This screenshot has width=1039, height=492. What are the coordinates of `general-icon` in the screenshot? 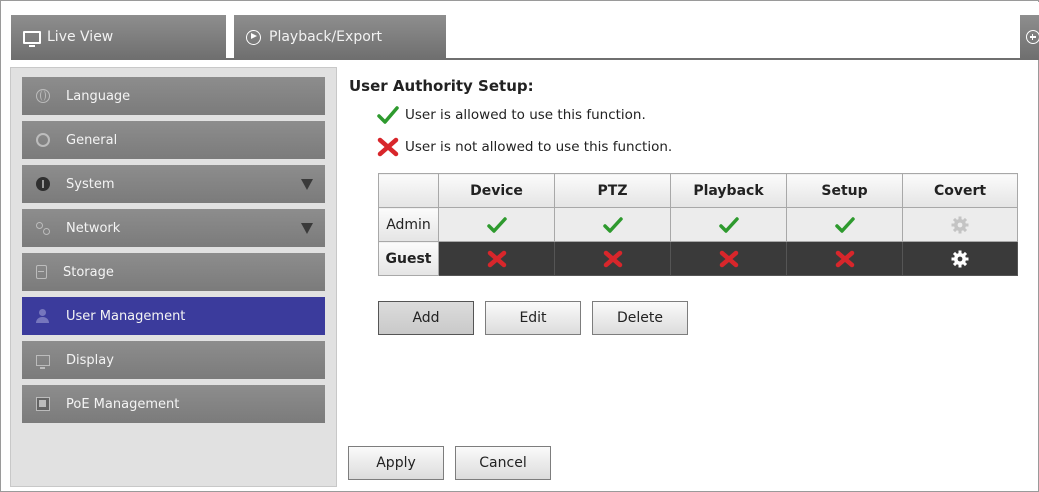 It's located at (43, 140).